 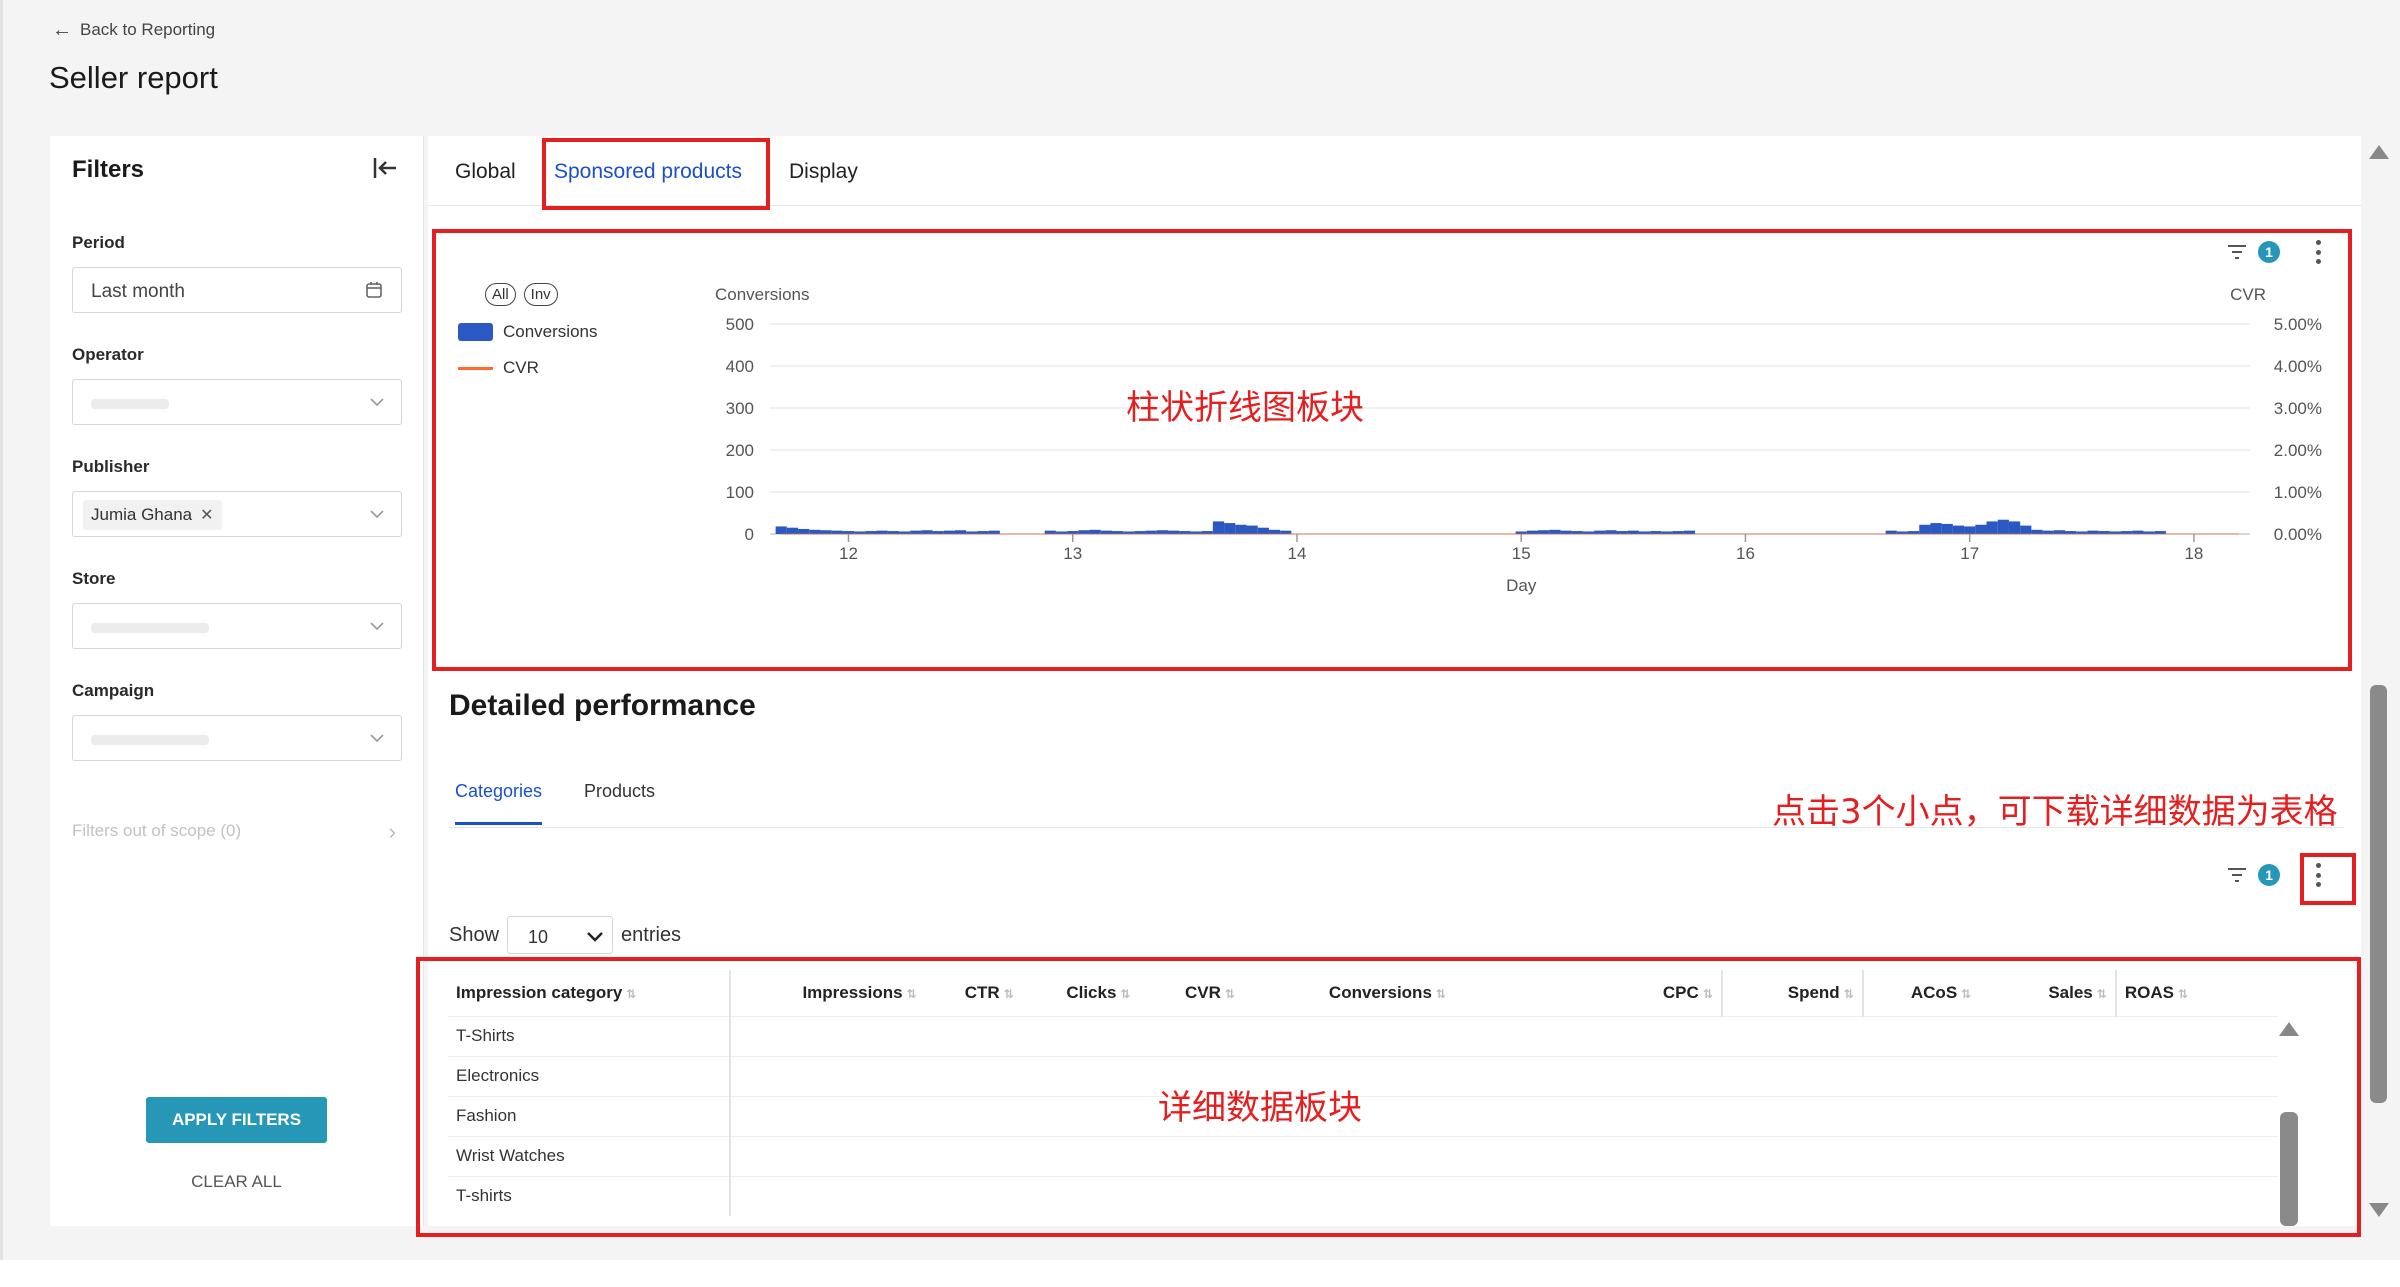 I want to click on col-cvr: CVR ⇅, so click(x=1190, y=993).